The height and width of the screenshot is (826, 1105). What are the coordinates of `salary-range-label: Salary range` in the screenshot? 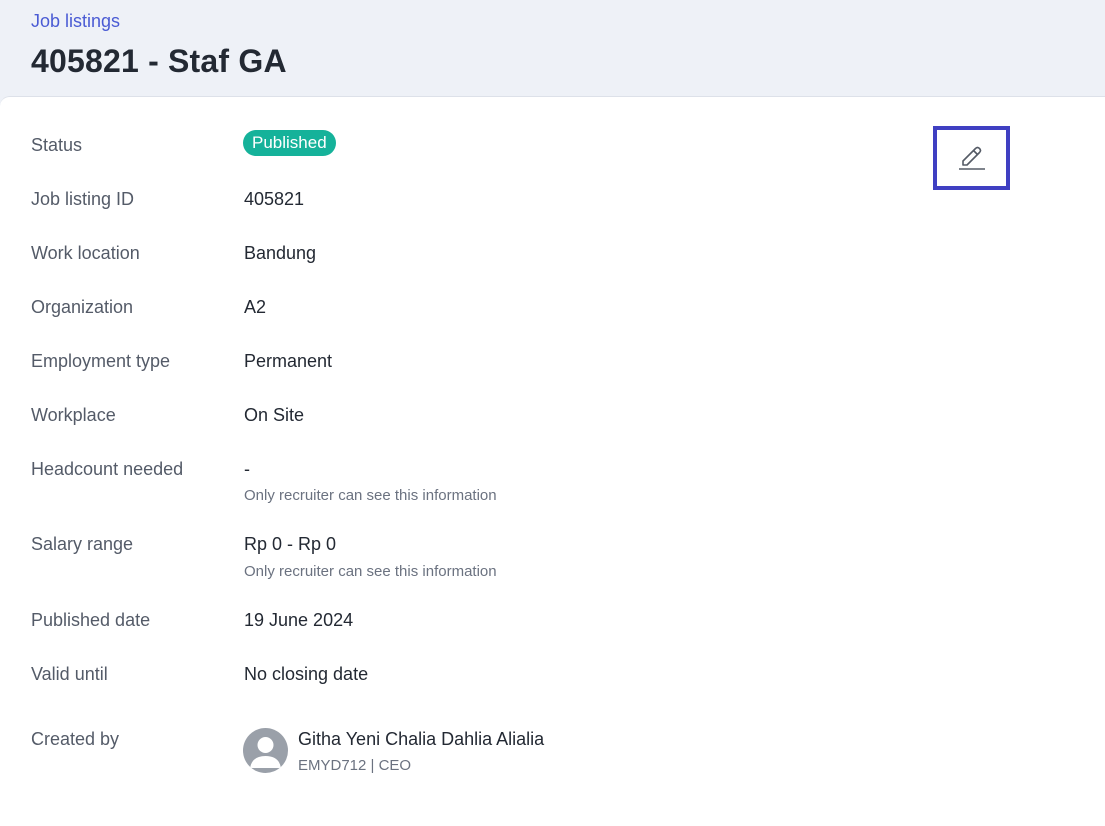 It's located at (82, 544).